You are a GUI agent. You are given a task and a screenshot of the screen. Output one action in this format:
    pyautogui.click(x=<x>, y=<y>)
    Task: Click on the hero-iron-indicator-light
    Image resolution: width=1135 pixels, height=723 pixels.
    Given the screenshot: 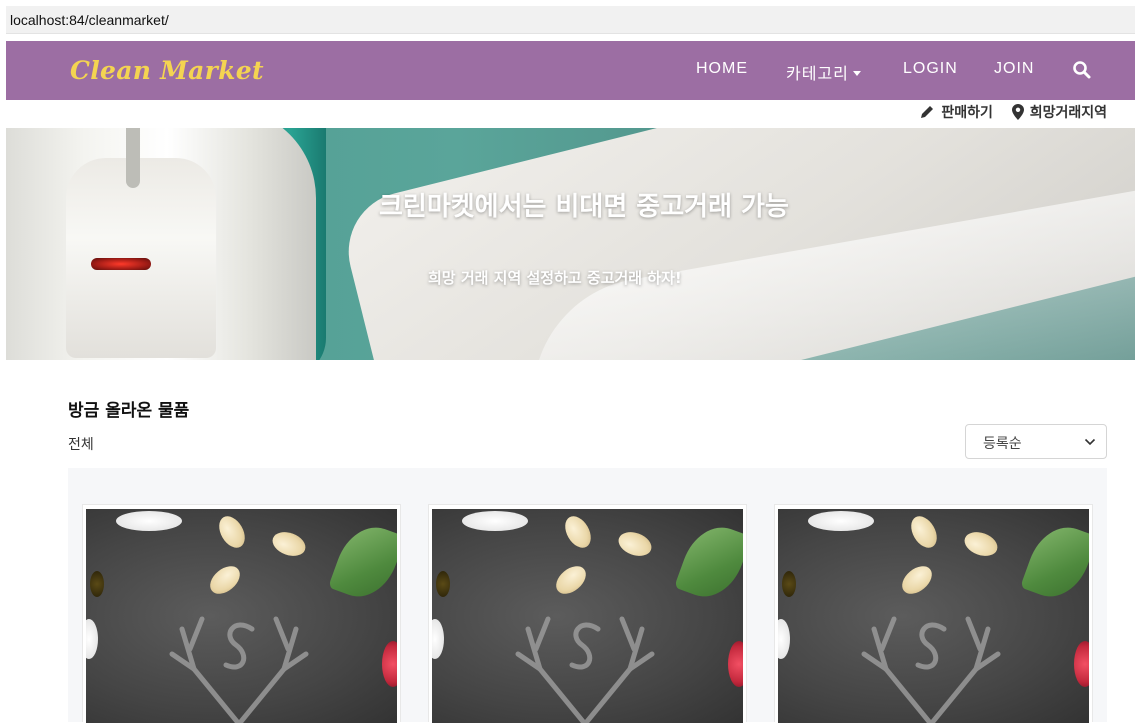 What is the action you would take?
    pyautogui.click(x=121, y=264)
    